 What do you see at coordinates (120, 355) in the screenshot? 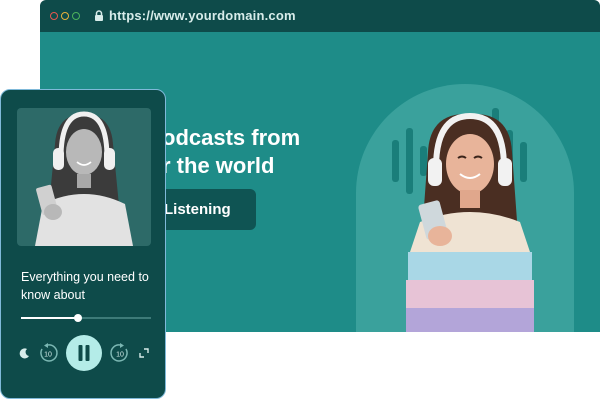
I see `forward-seconds-label: 10` at bounding box center [120, 355].